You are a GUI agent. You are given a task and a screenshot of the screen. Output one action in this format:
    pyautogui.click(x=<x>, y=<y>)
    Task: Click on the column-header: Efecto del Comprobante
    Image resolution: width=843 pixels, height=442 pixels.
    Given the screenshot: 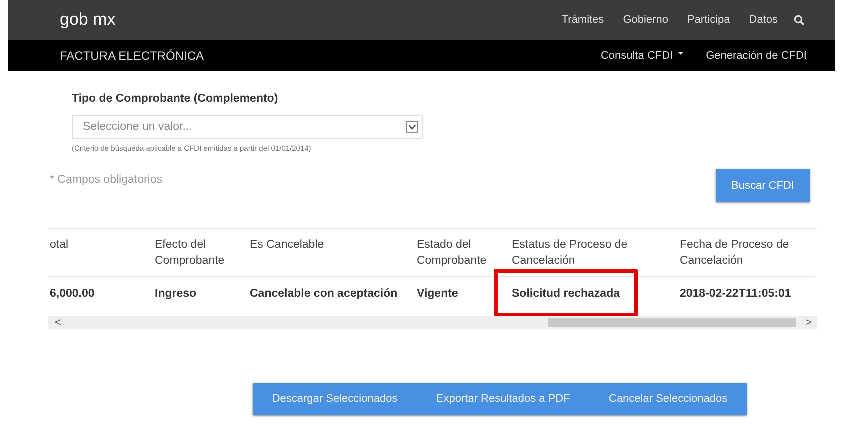 What is the action you would take?
    pyautogui.click(x=200, y=253)
    